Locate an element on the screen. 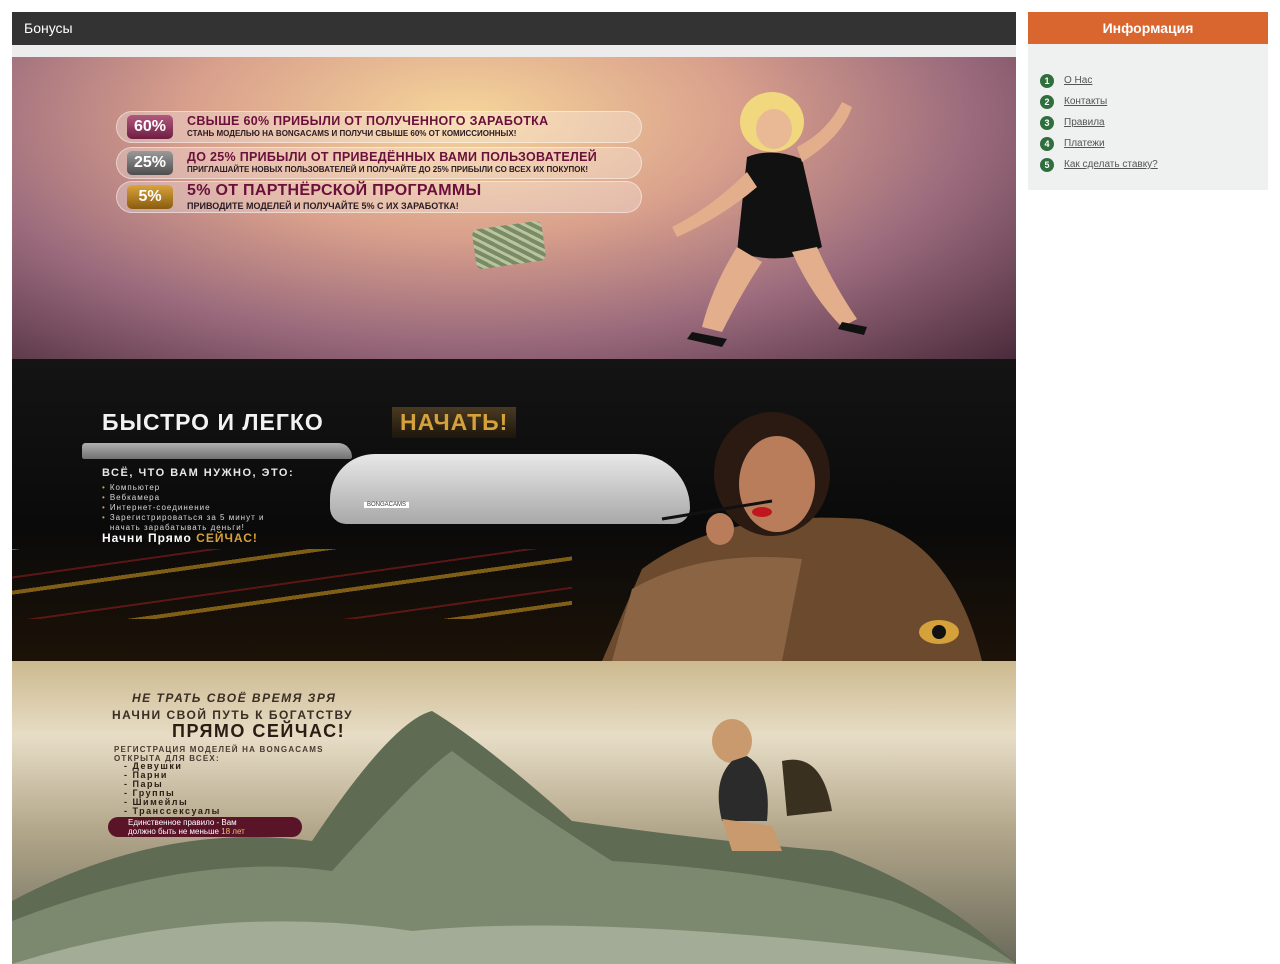 This screenshot has height=964, width=1280. sidebar-item-how-to-bet: 5 Как сделать ставку? is located at coordinates (1148, 164).